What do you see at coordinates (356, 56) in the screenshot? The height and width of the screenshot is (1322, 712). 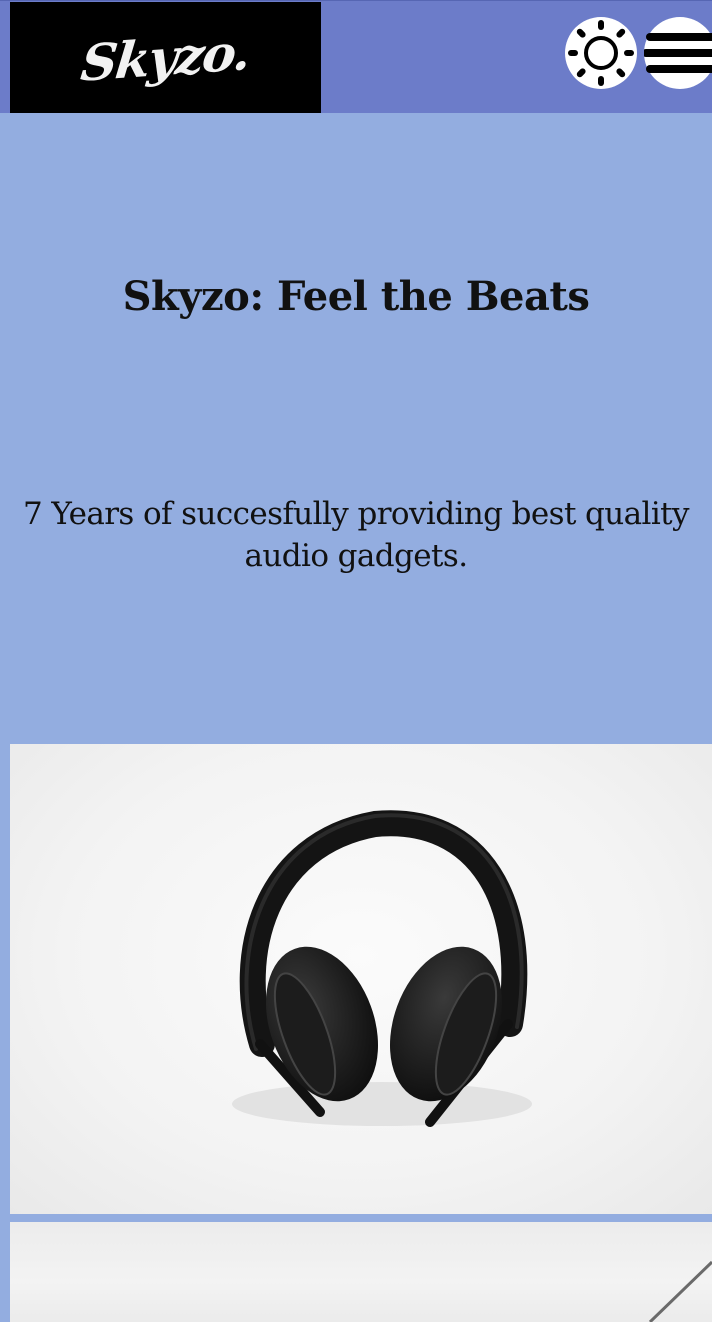 I see `site-header: Skyzo.` at bounding box center [356, 56].